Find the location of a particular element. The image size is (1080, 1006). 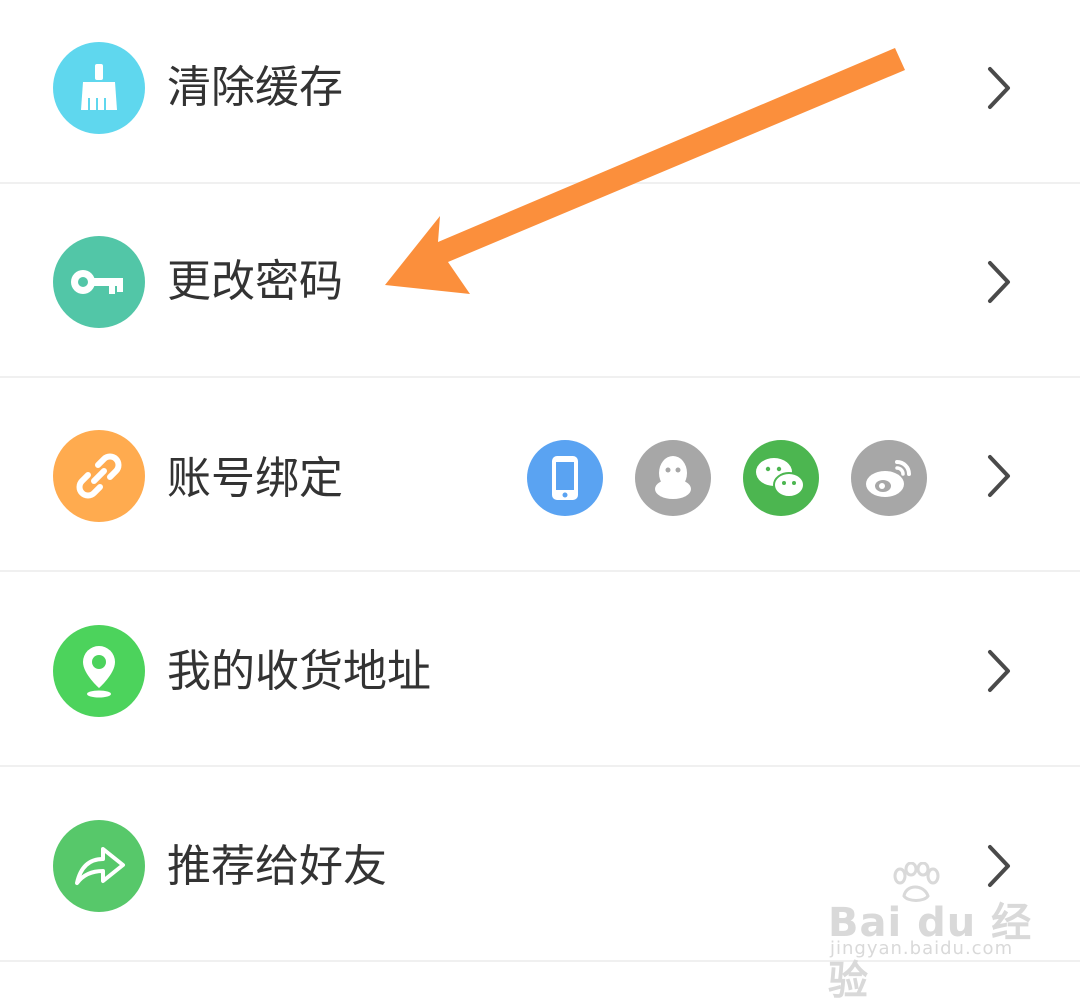

change-password-label: 更改密码 is located at coordinates (255, 281).